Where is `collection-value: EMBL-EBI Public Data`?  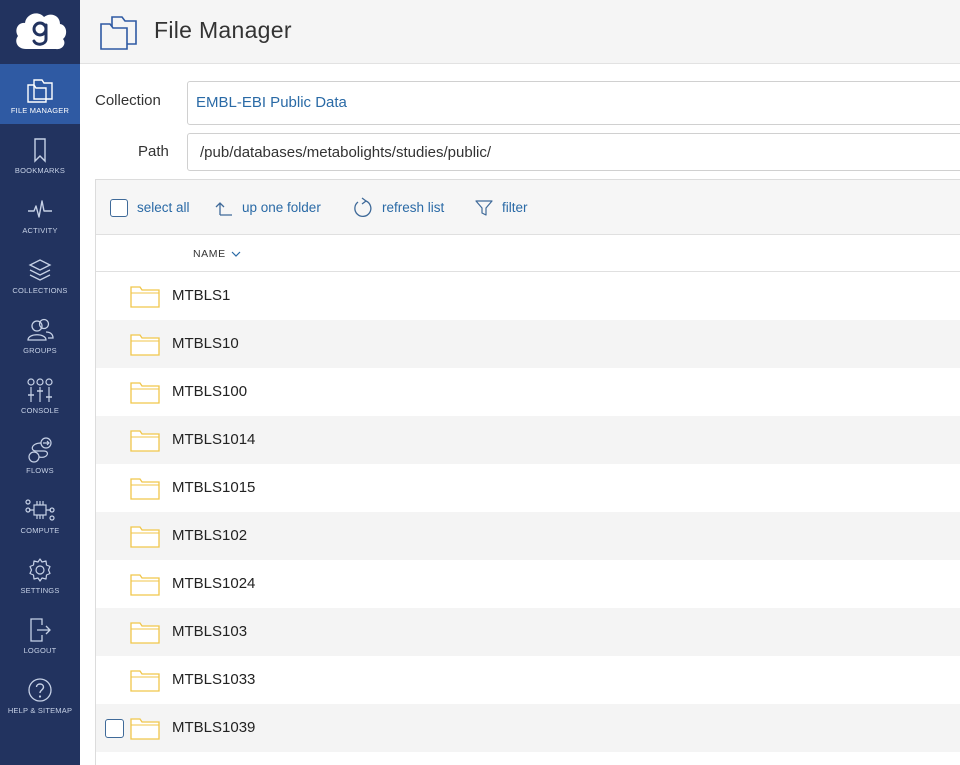
collection-value: EMBL-EBI Public Data is located at coordinates (271, 102).